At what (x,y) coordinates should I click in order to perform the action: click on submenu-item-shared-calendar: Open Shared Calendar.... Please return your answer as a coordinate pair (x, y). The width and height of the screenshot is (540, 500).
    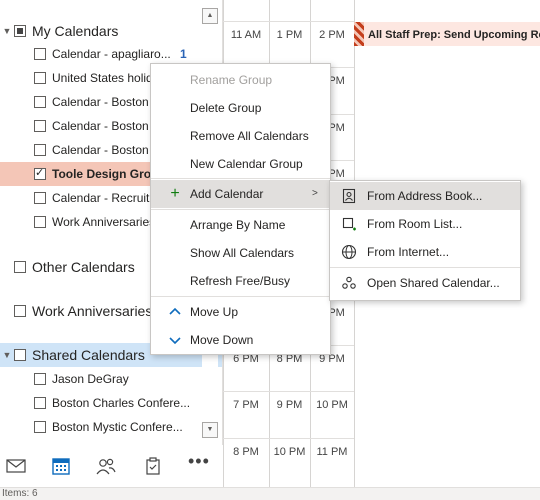
    Looking at the image, I should click on (425, 283).